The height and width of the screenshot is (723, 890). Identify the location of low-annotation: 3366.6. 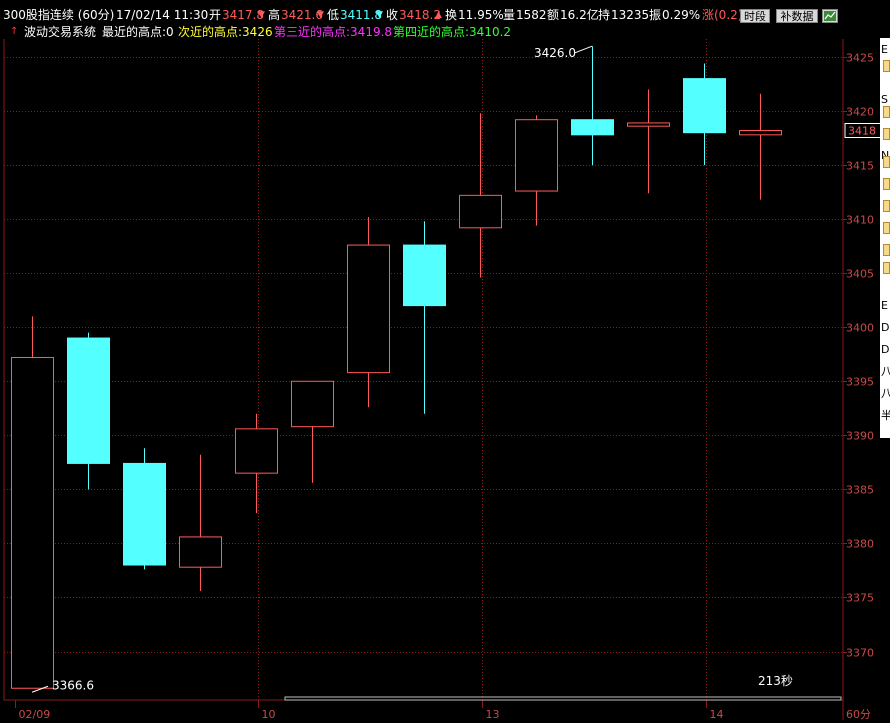
(73, 685).